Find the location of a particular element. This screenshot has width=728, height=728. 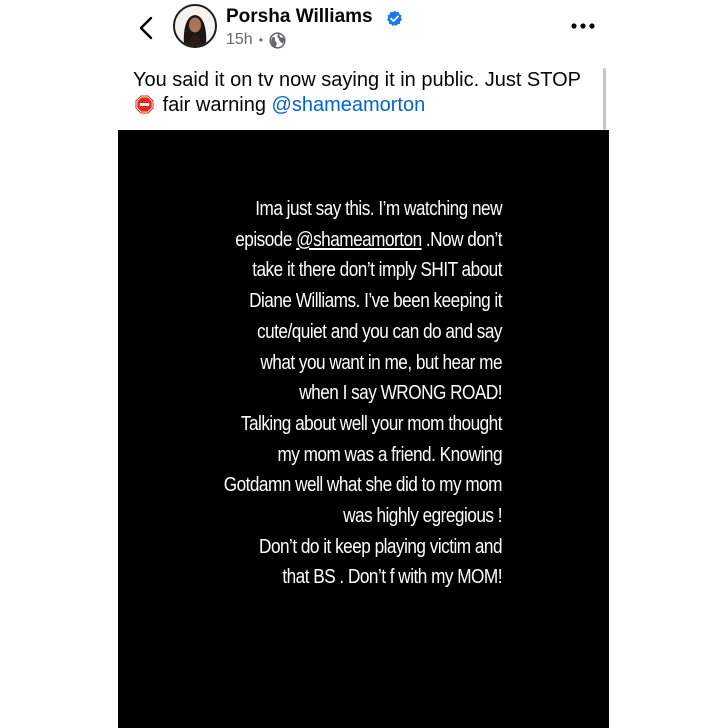

story-line: Gotdamn well what she did to my mom is located at coordinates (363, 485).